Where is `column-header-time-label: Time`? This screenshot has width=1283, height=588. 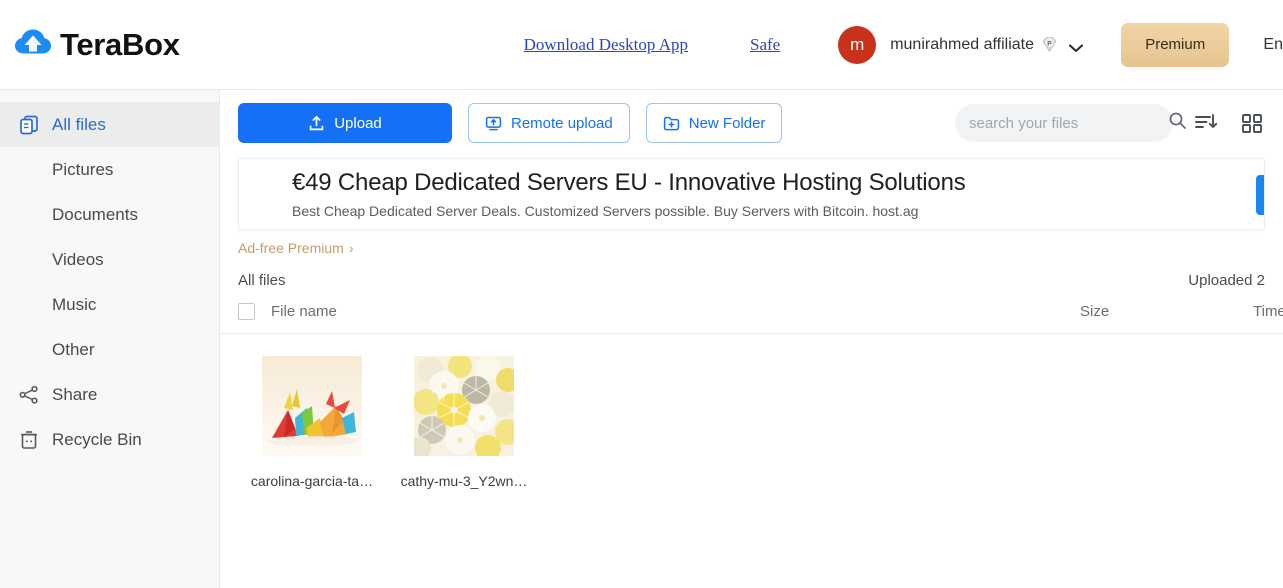
column-header-time-label: Time is located at coordinates (1268, 311).